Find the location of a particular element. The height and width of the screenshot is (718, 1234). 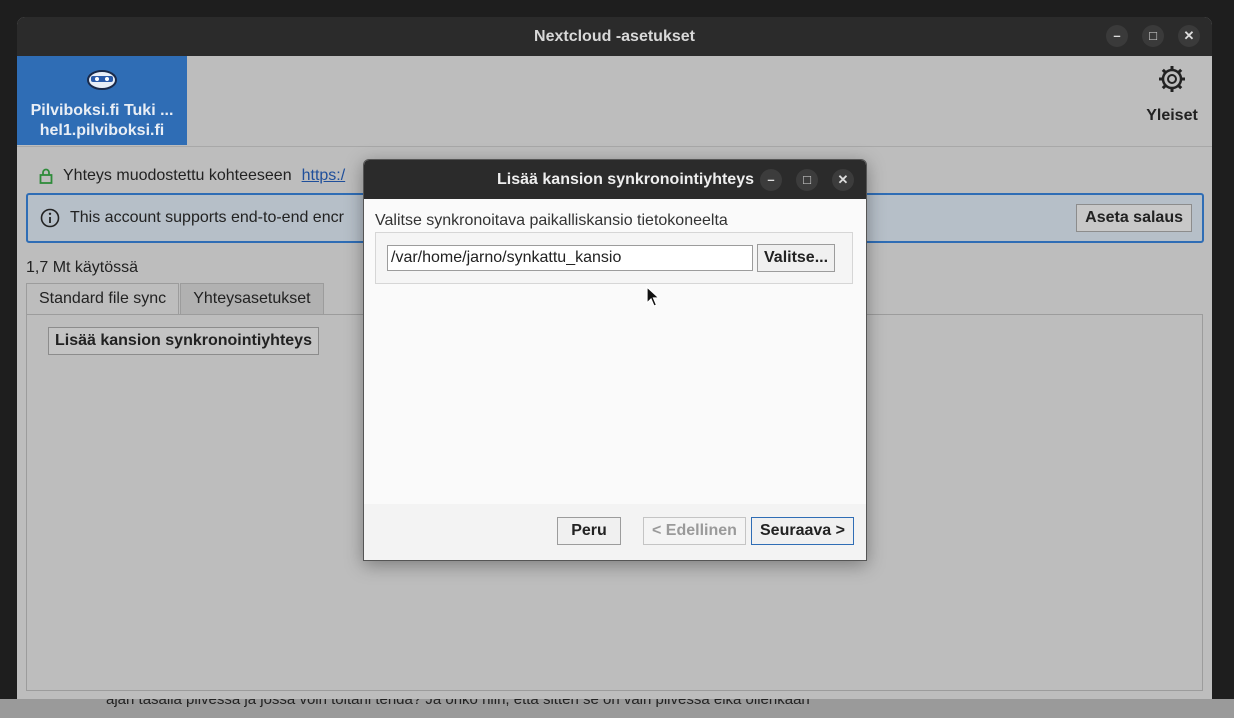

back-button: < Edellinen is located at coordinates (694, 531).